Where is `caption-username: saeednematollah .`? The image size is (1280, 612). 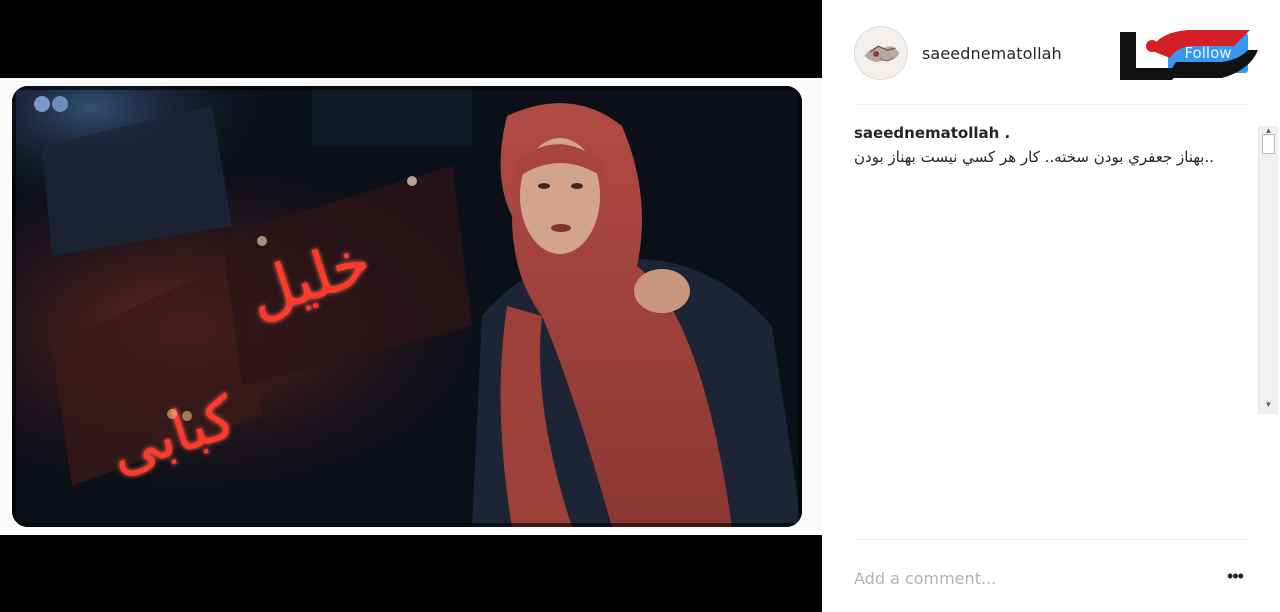
caption-username: saeednematollah . is located at coordinates (1051, 133).